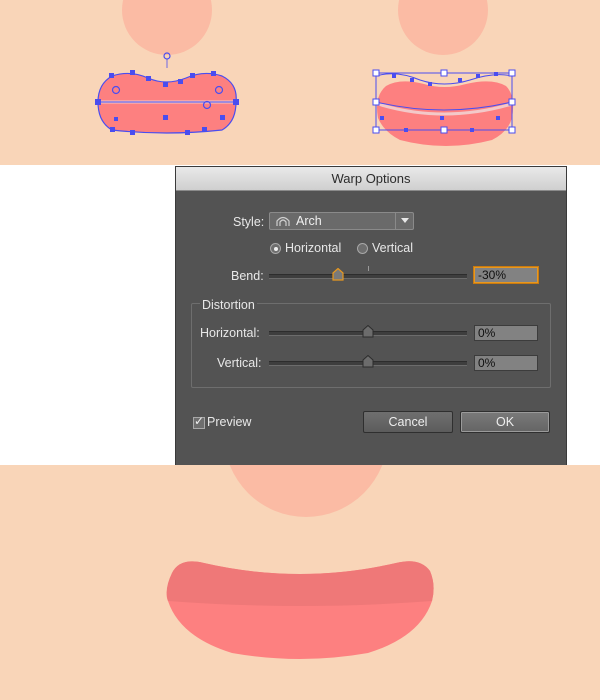 The height and width of the screenshot is (700, 600). What do you see at coordinates (309, 221) in the screenshot?
I see `style-dropdown-value: Arch` at bounding box center [309, 221].